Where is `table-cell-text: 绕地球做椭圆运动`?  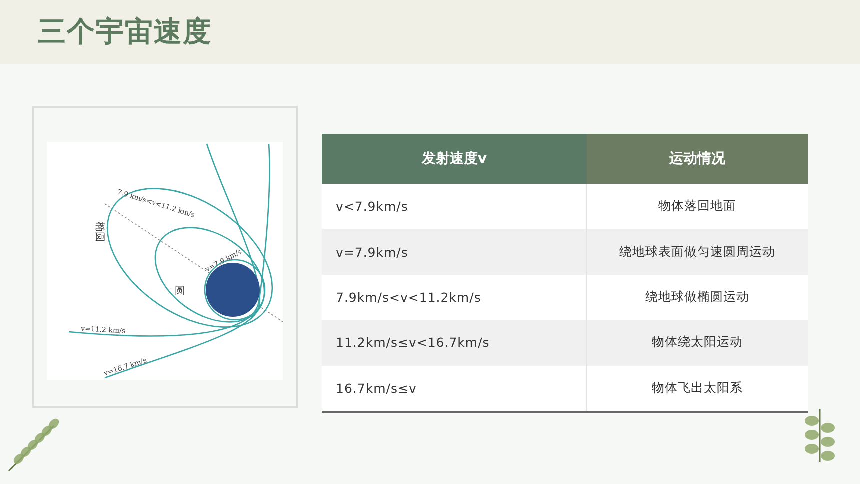 table-cell-text: 绕地球做椭圆运动 is located at coordinates (697, 297).